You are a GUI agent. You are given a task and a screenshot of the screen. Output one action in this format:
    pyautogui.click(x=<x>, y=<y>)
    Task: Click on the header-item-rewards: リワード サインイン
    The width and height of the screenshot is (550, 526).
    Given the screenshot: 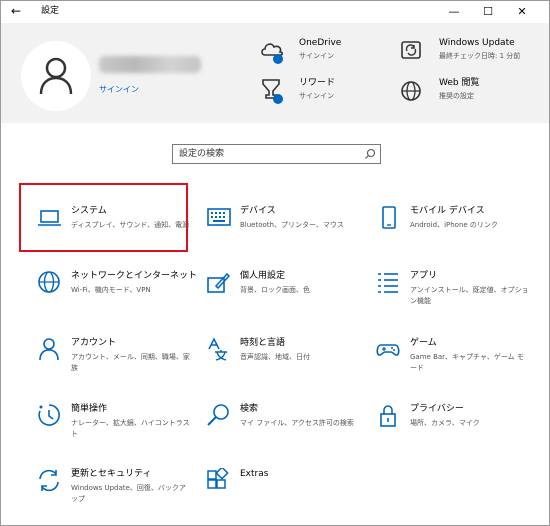 What is the action you would take?
    pyautogui.click(x=334, y=95)
    